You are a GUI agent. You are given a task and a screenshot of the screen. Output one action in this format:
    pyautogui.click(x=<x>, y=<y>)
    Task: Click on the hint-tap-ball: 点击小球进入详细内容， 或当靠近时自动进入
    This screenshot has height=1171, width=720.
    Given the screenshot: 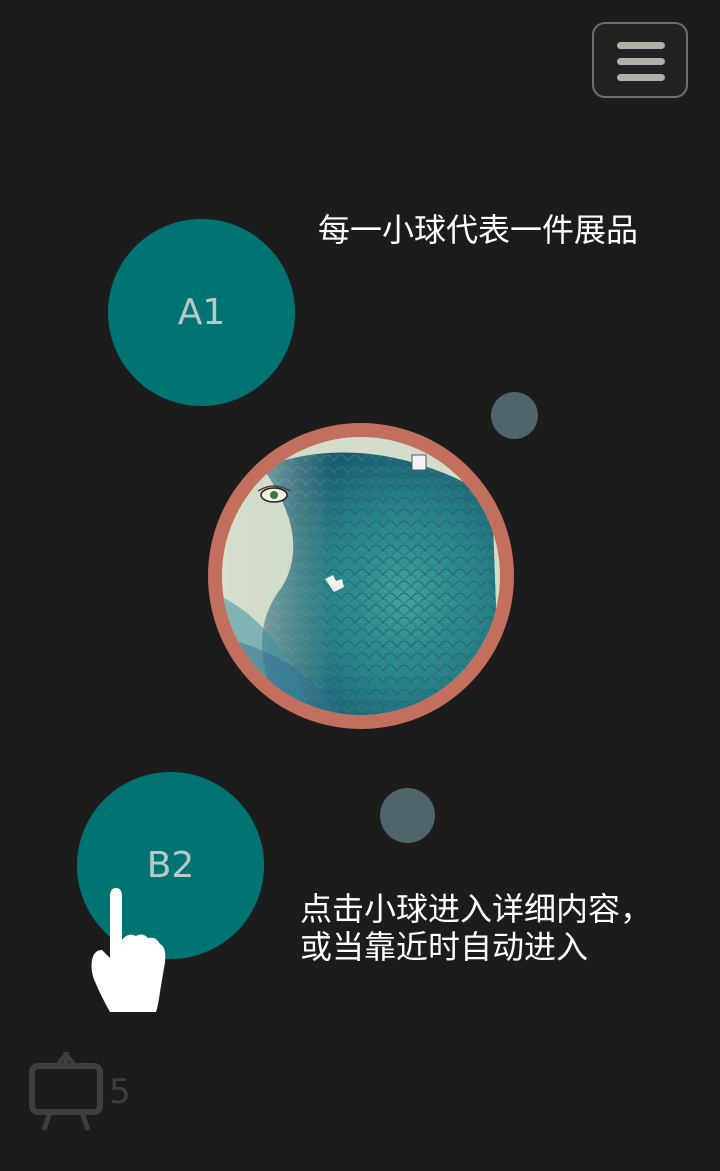 What is the action you would take?
    pyautogui.click(x=476, y=928)
    